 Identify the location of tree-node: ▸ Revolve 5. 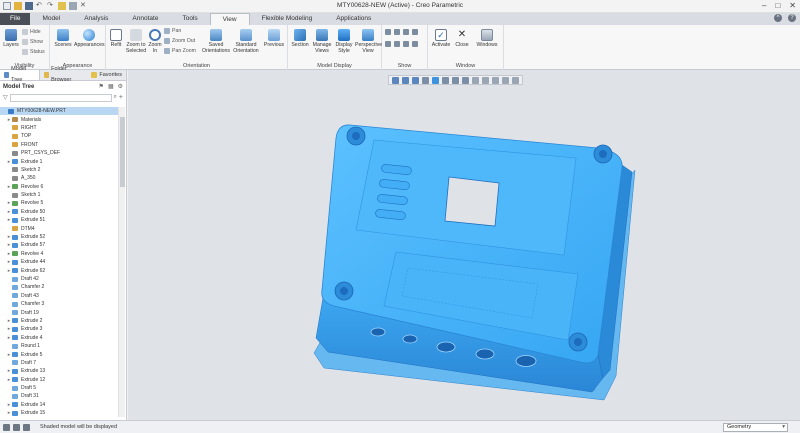
(59, 203).